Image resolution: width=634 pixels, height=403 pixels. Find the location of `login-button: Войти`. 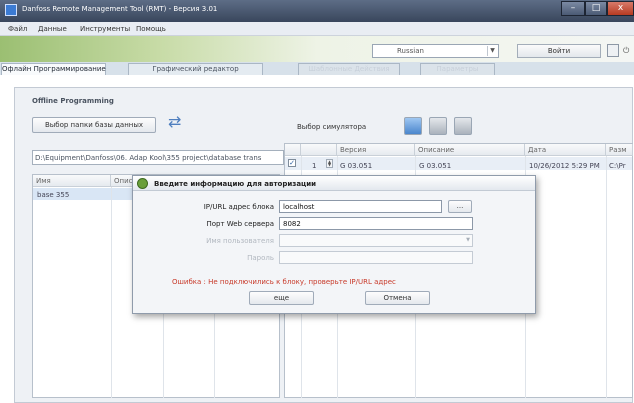

login-button: Войти is located at coordinates (559, 51).